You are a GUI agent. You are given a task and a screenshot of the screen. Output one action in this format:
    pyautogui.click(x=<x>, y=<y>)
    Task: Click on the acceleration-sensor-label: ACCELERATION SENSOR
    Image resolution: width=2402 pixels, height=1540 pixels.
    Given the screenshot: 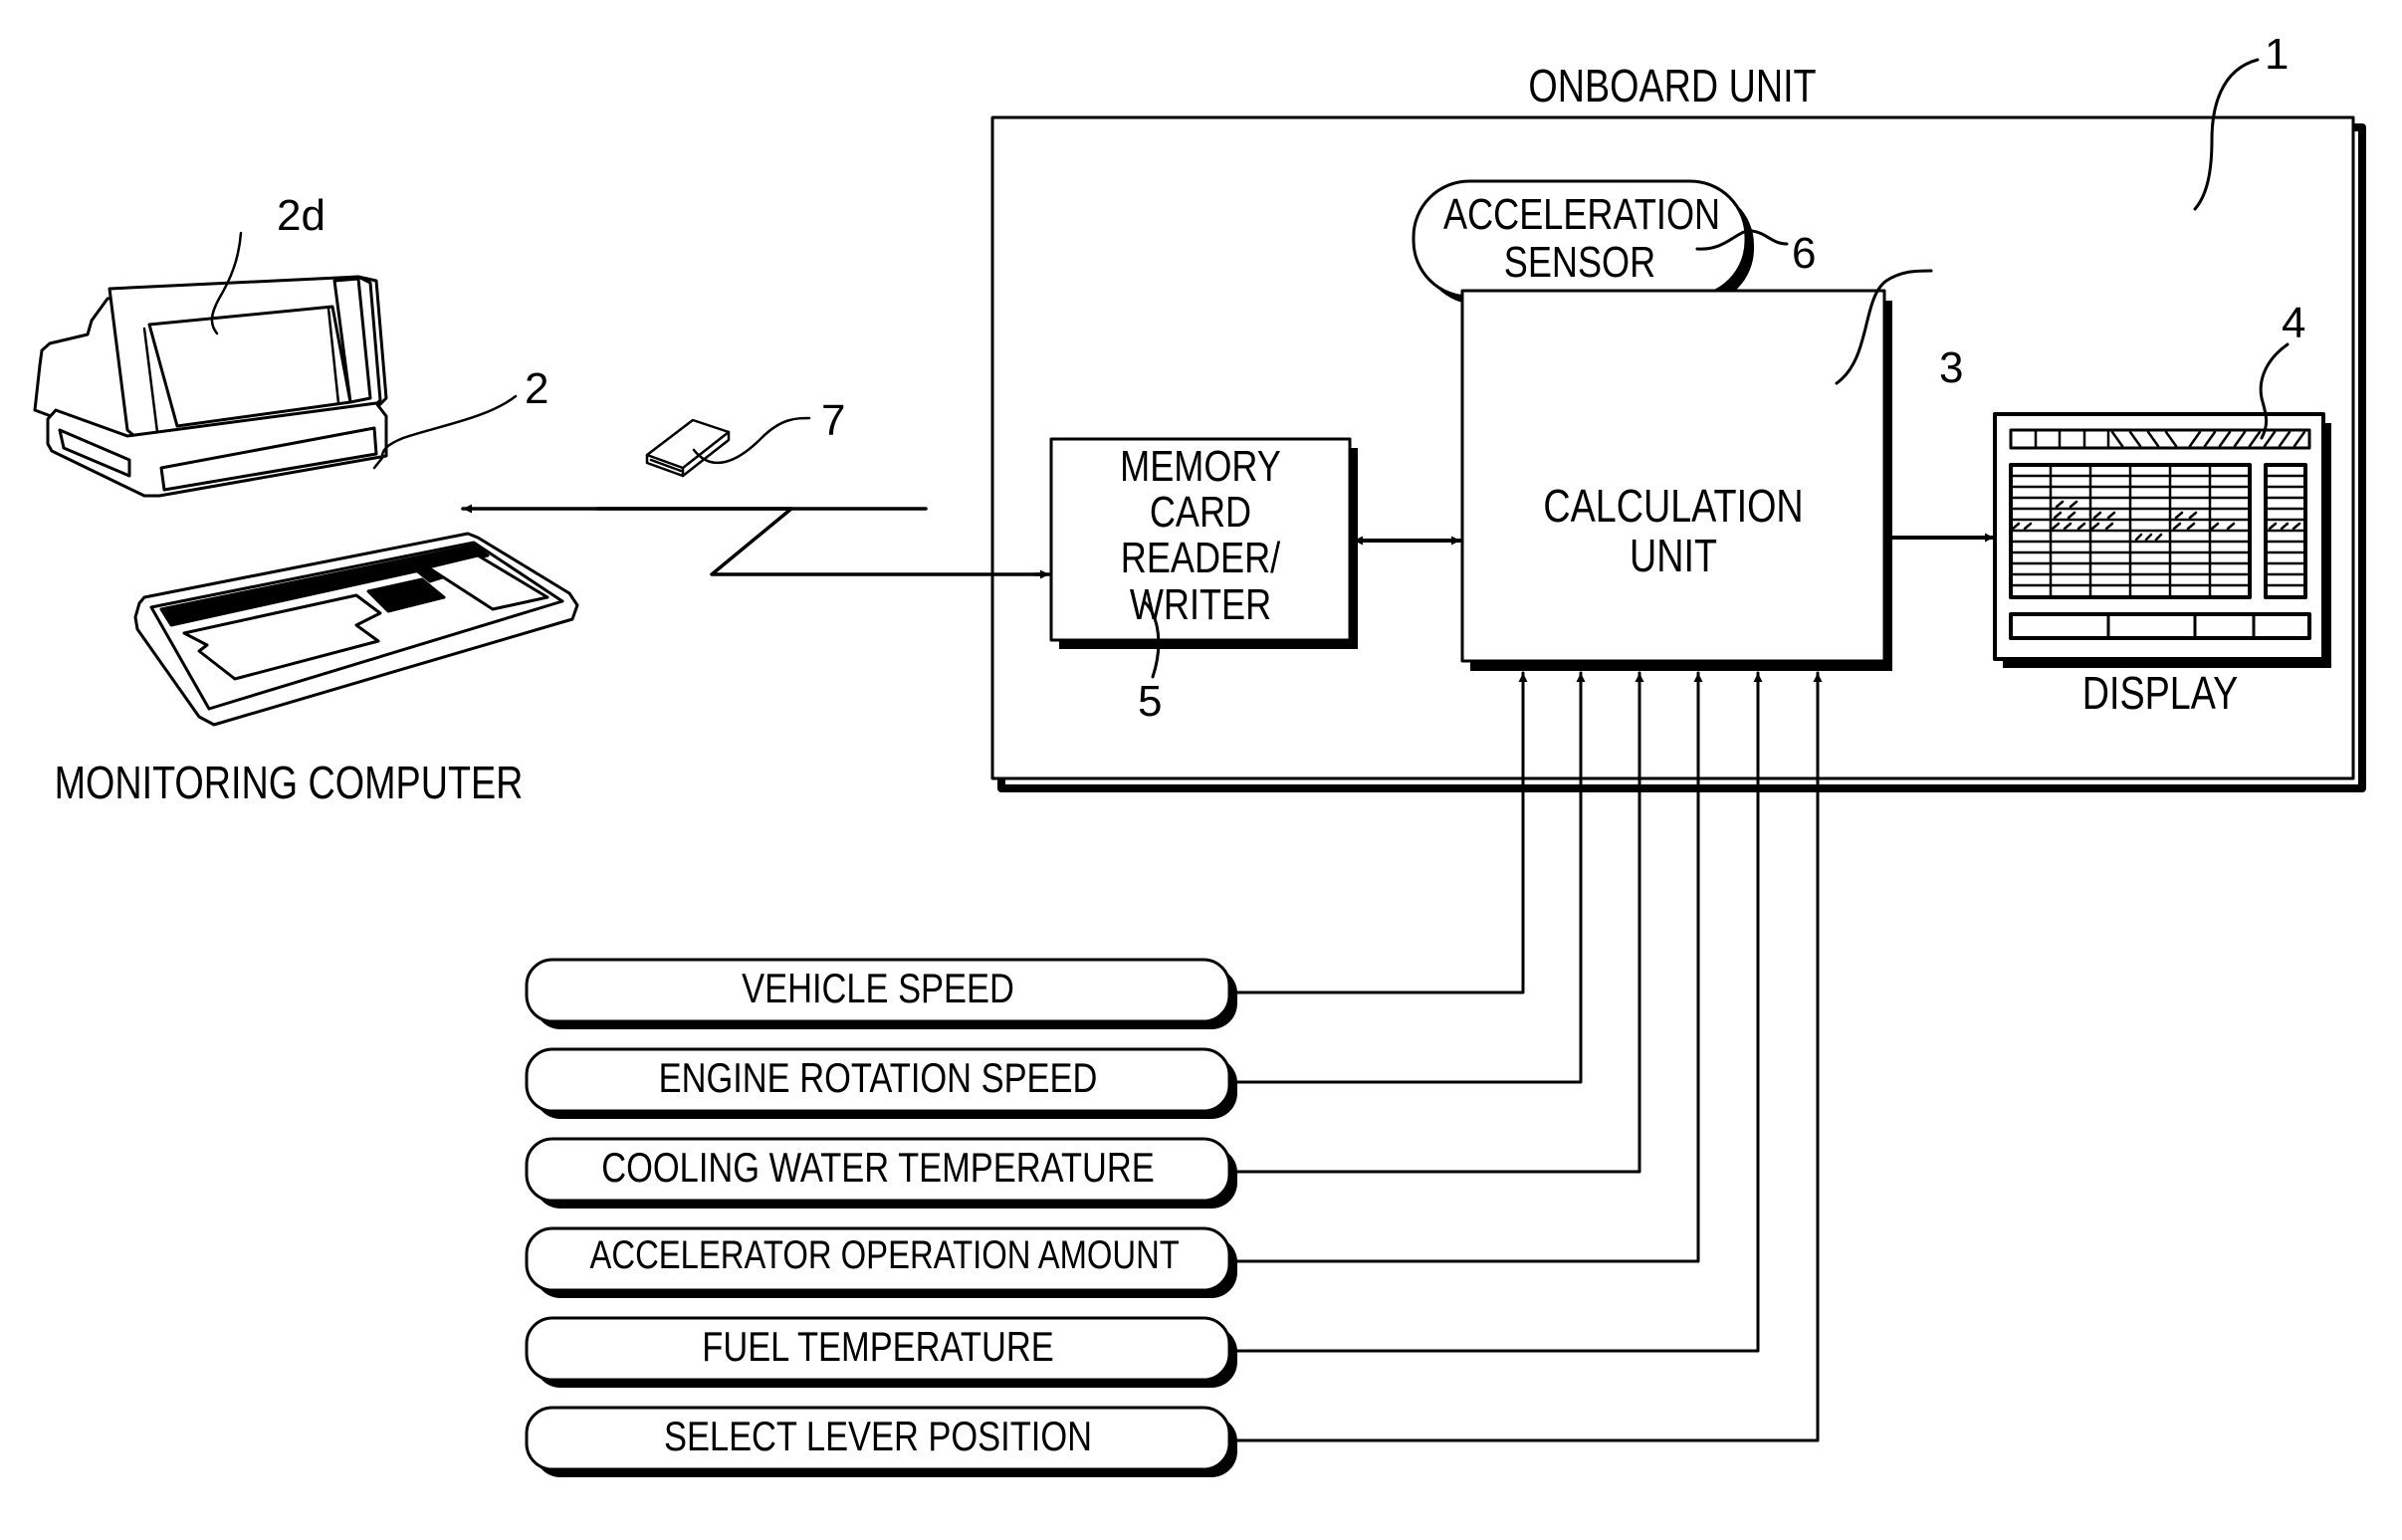 What is the action you would take?
    pyautogui.click(x=1582, y=238)
    